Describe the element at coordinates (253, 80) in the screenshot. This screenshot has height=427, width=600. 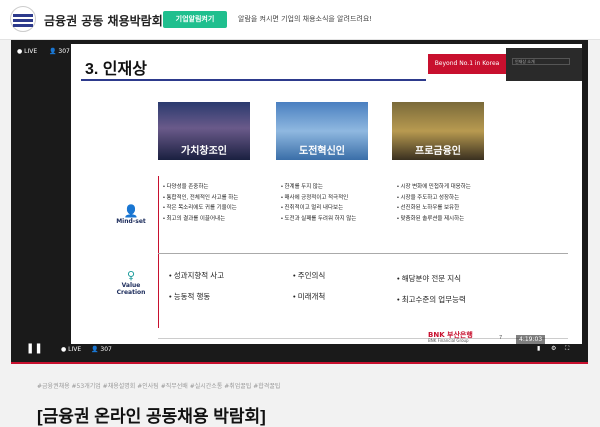
I see `title-underline` at that location.